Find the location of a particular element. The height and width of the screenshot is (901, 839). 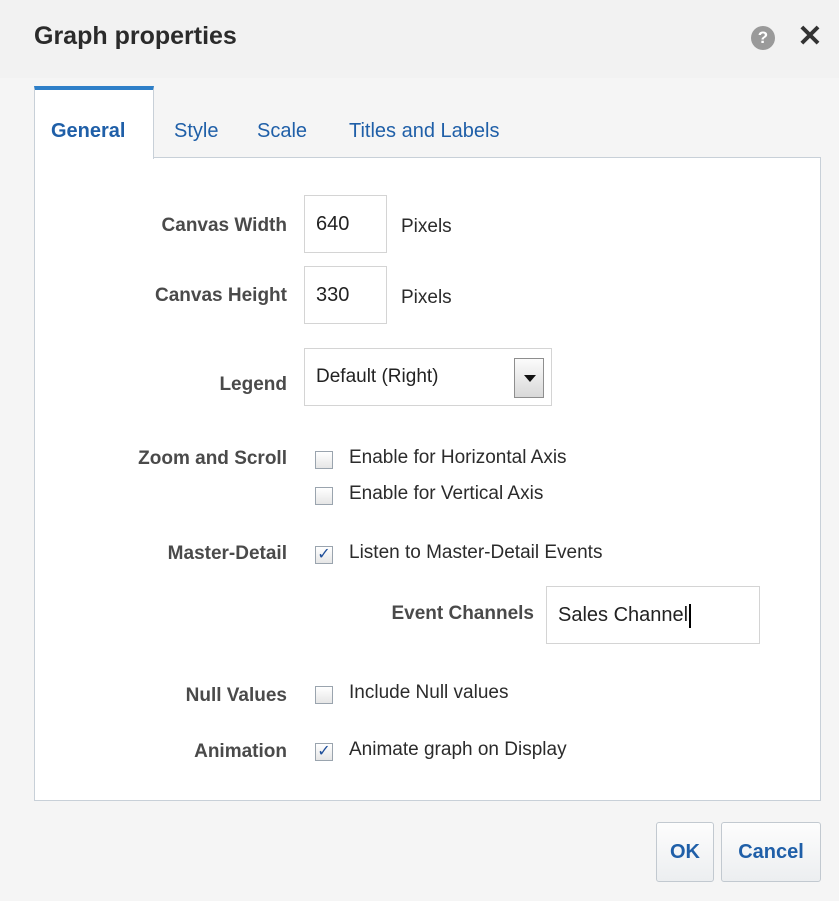

tab-general: General is located at coordinates (94, 122).